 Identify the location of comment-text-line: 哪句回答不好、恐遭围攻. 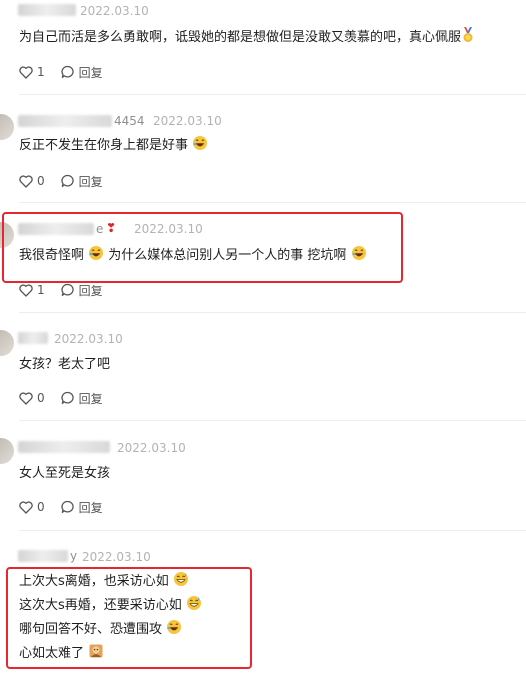
(100, 631).